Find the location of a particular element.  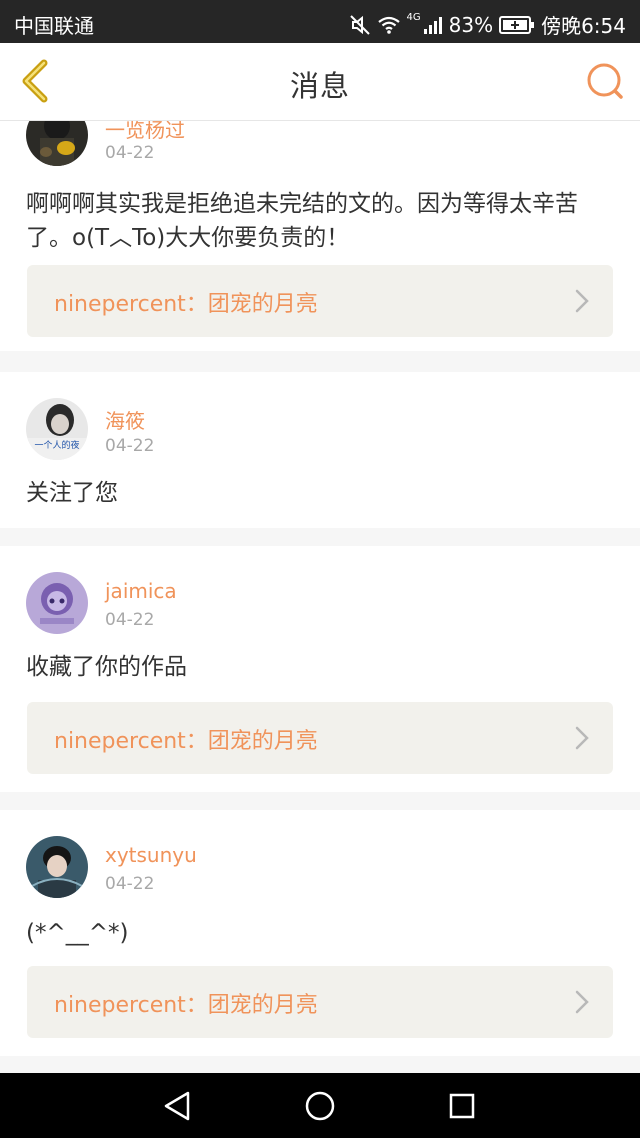

status-bar: 中国联通 4G 83% 傍晚6:54 is located at coordinates (320, 21).